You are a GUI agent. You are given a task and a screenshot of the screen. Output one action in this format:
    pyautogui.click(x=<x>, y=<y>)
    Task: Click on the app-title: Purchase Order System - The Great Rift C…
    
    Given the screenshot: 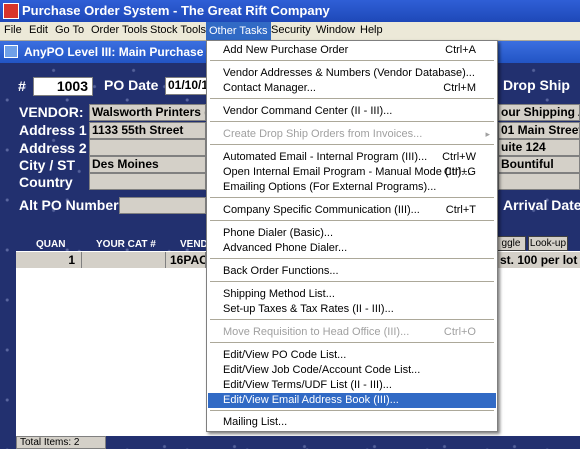 What is the action you would take?
    pyautogui.click(x=176, y=10)
    